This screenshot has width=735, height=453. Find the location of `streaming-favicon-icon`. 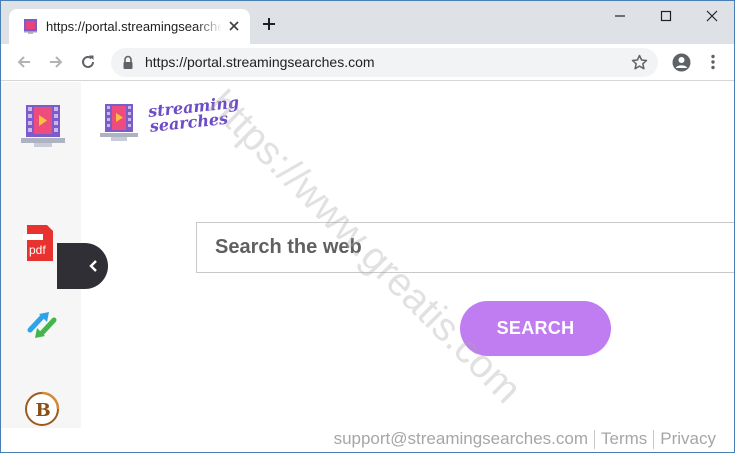

streaming-favicon-icon is located at coordinates (30, 26).